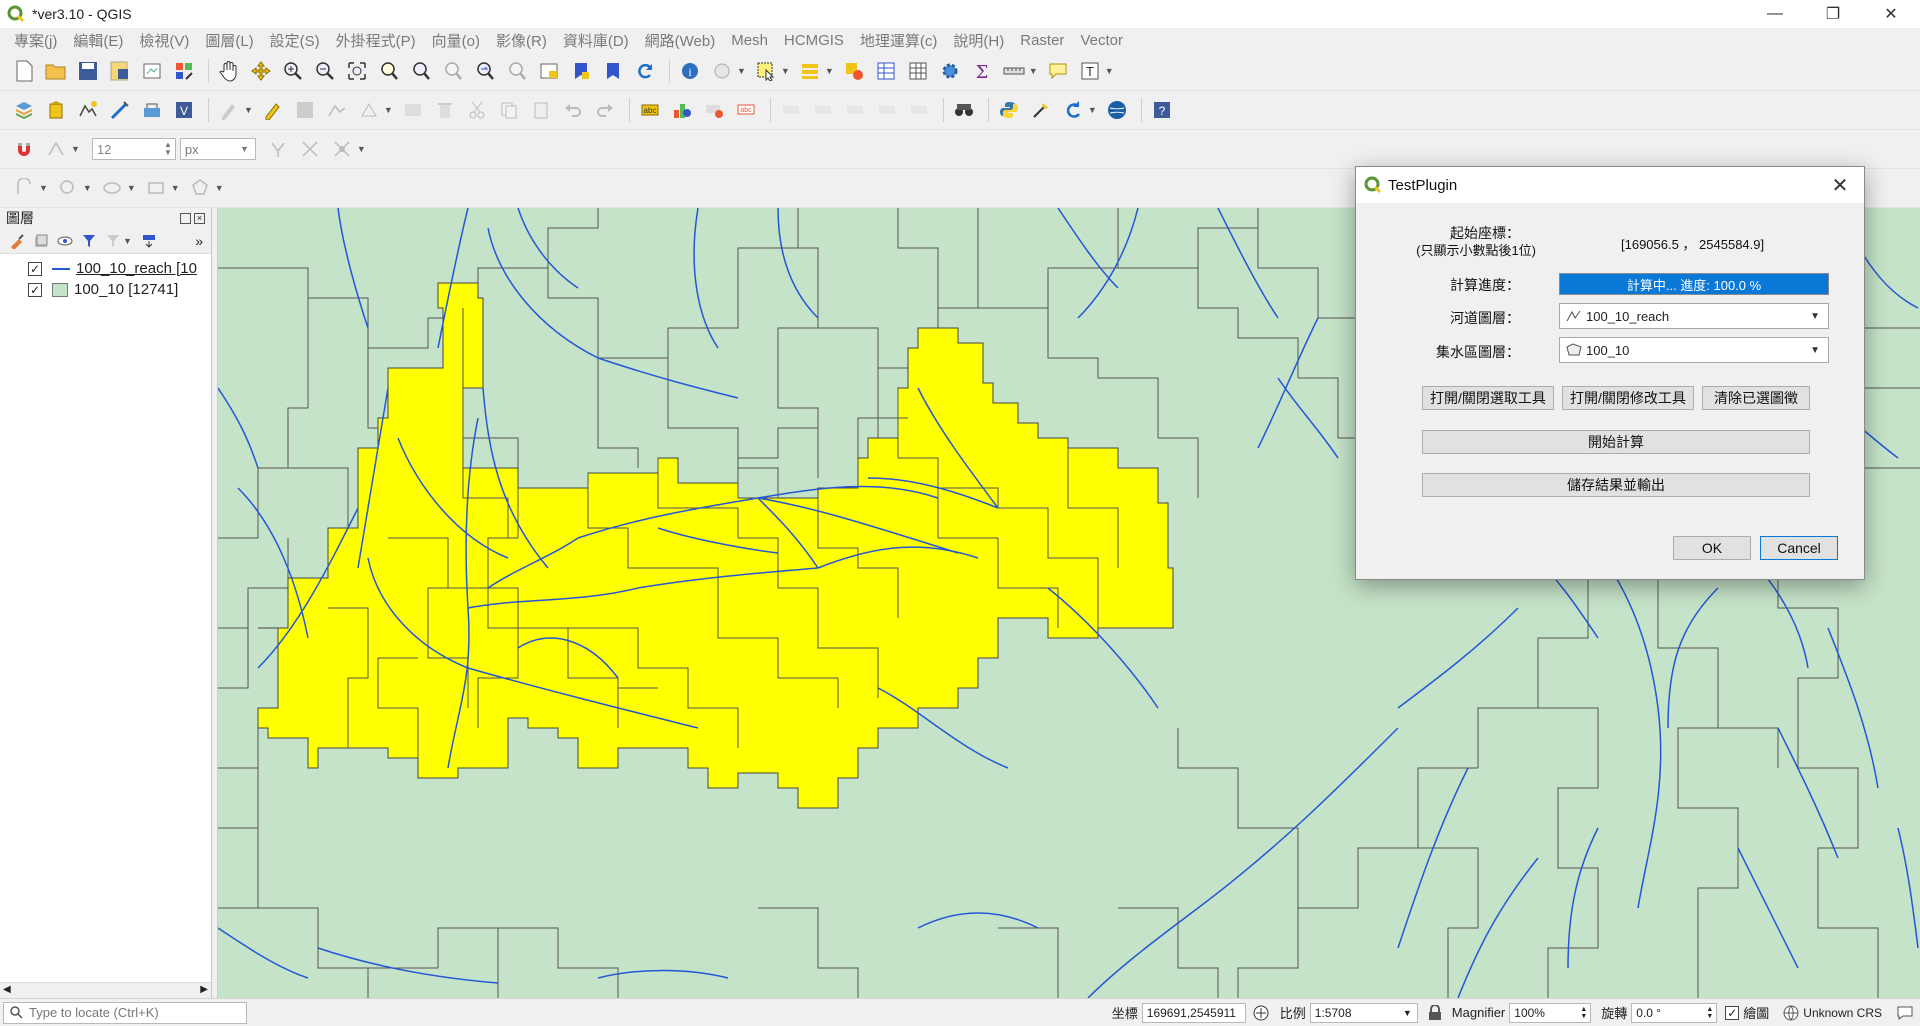 The image size is (1920, 1026). Describe the element at coordinates (1842, 1013) in the screenshot. I see `crs-button: Unknown CRS` at that location.